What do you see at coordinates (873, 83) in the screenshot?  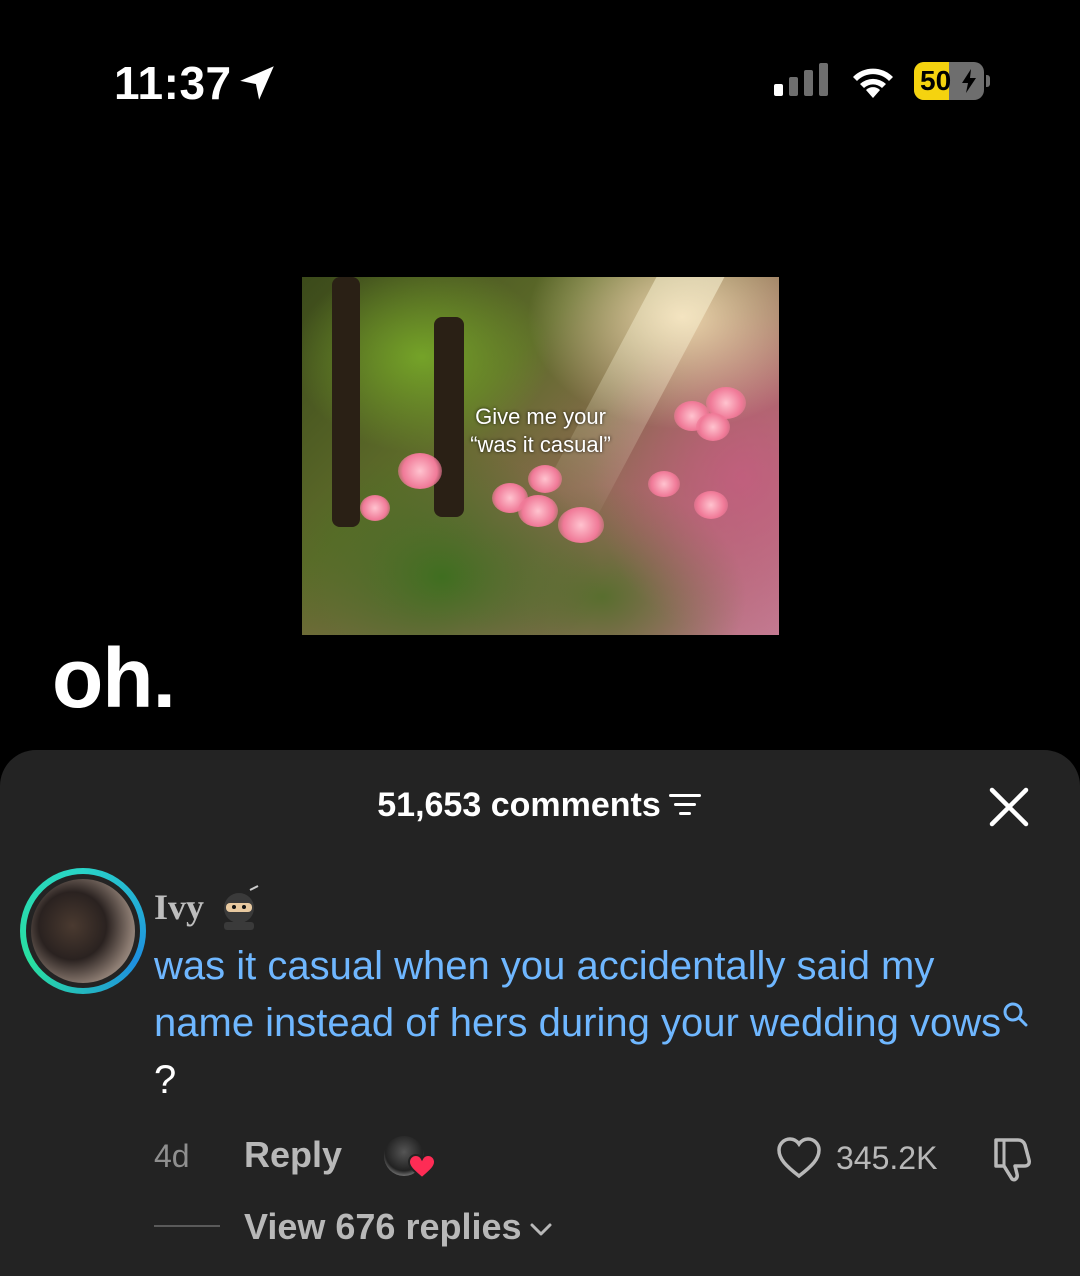 I see `wifi-icon` at bounding box center [873, 83].